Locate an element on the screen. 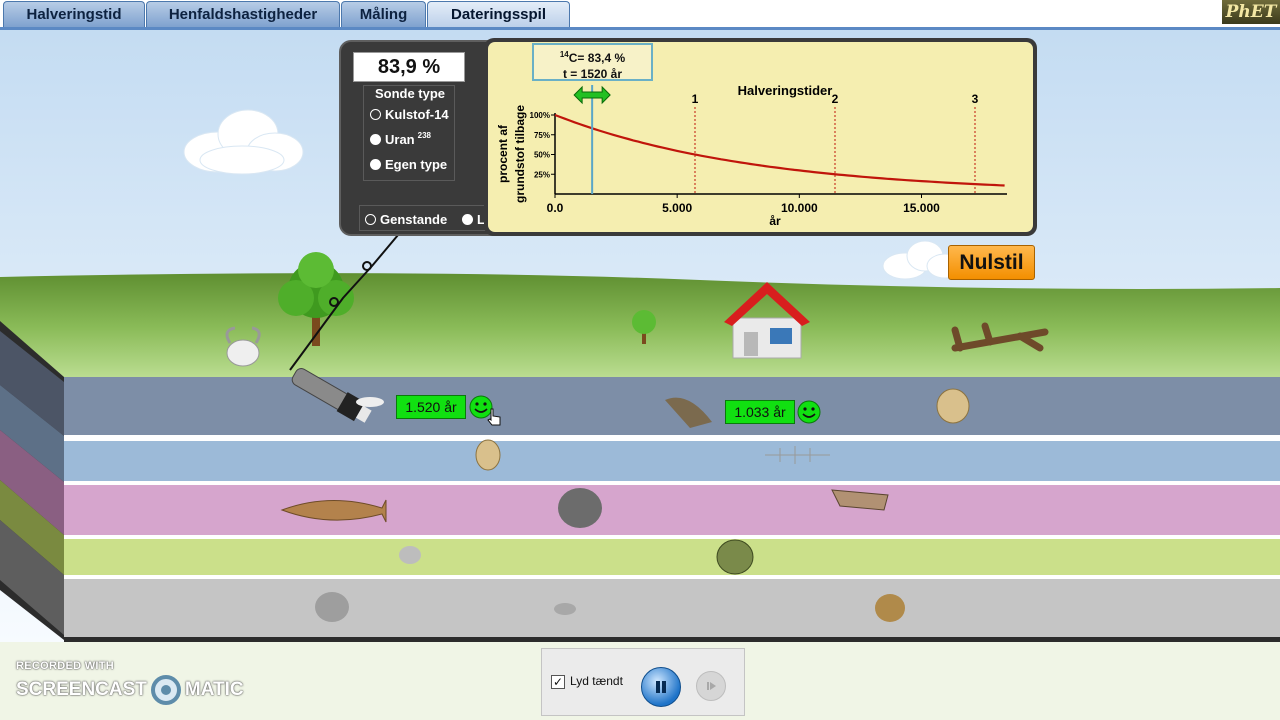  age-label-2: 1.033 år is located at coordinates (760, 412).